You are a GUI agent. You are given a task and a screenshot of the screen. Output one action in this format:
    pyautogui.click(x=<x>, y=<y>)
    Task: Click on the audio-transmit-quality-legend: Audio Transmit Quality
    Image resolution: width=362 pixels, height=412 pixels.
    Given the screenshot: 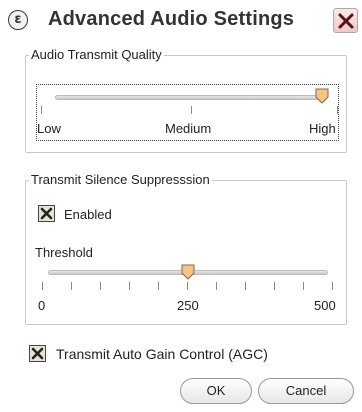 What is the action you would take?
    pyautogui.click(x=96, y=54)
    